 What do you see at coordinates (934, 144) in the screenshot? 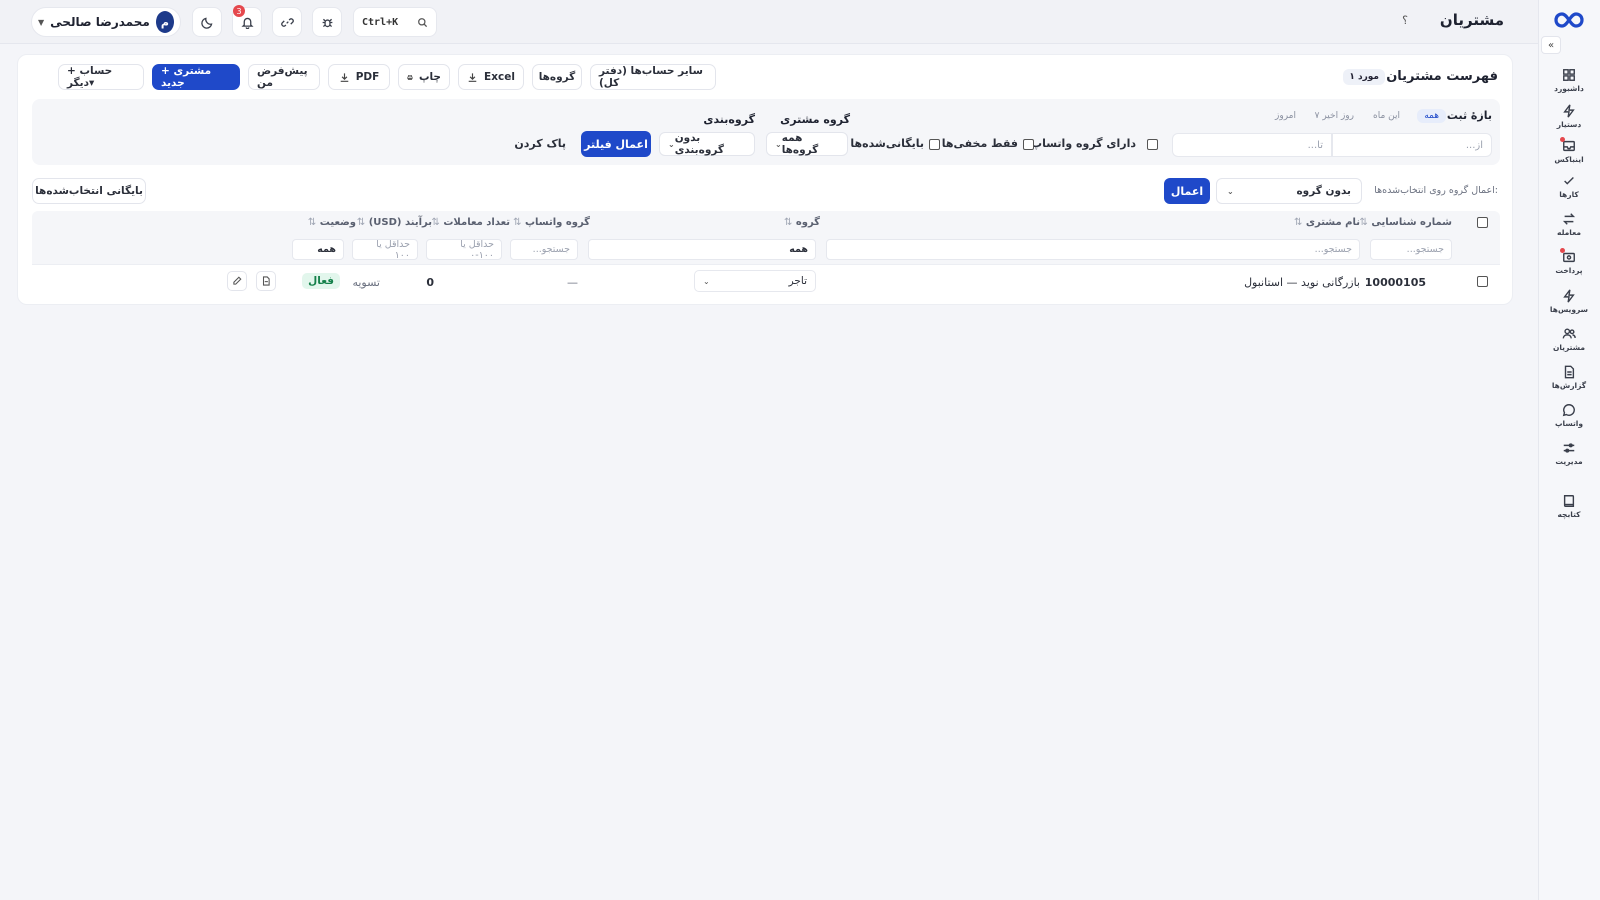
I see `archived-checkbox` at bounding box center [934, 144].